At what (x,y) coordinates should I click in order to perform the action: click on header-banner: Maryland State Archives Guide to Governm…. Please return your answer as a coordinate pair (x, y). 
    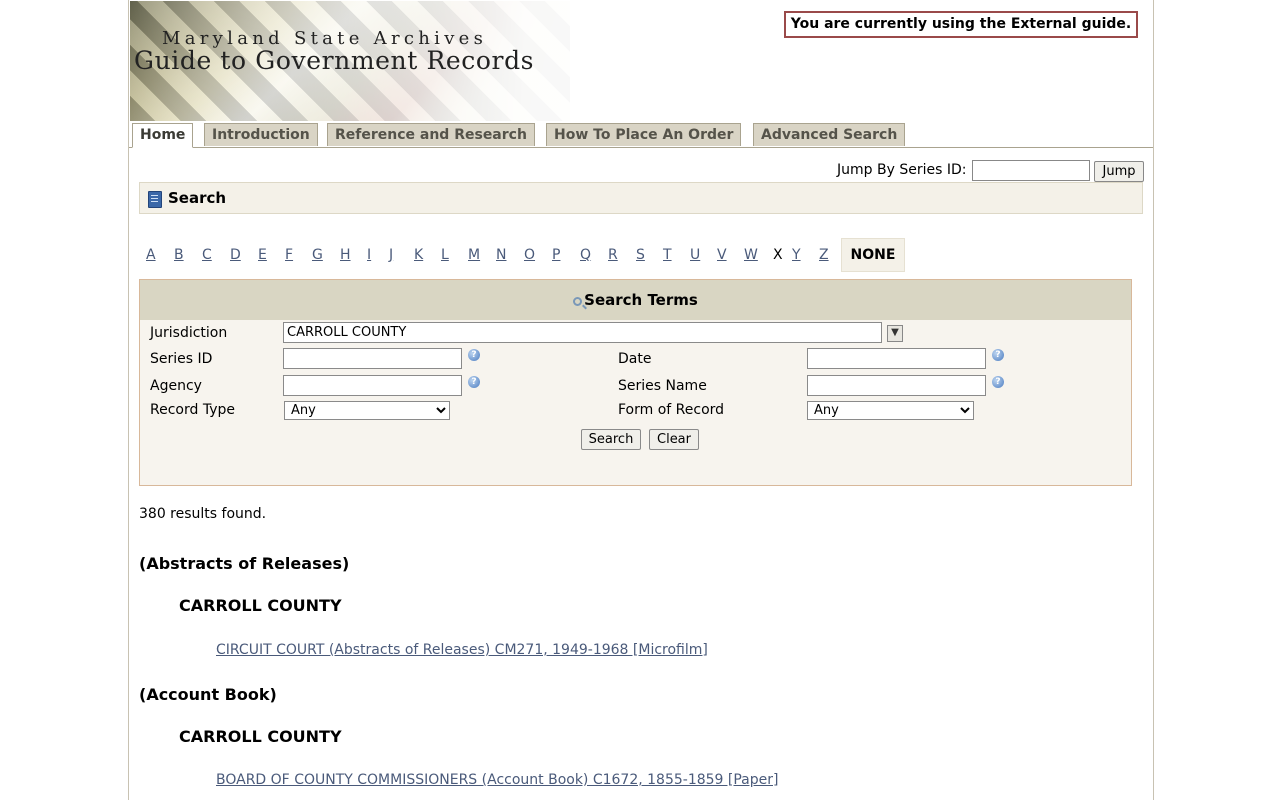
    Looking at the image, I should click on (350, 61).